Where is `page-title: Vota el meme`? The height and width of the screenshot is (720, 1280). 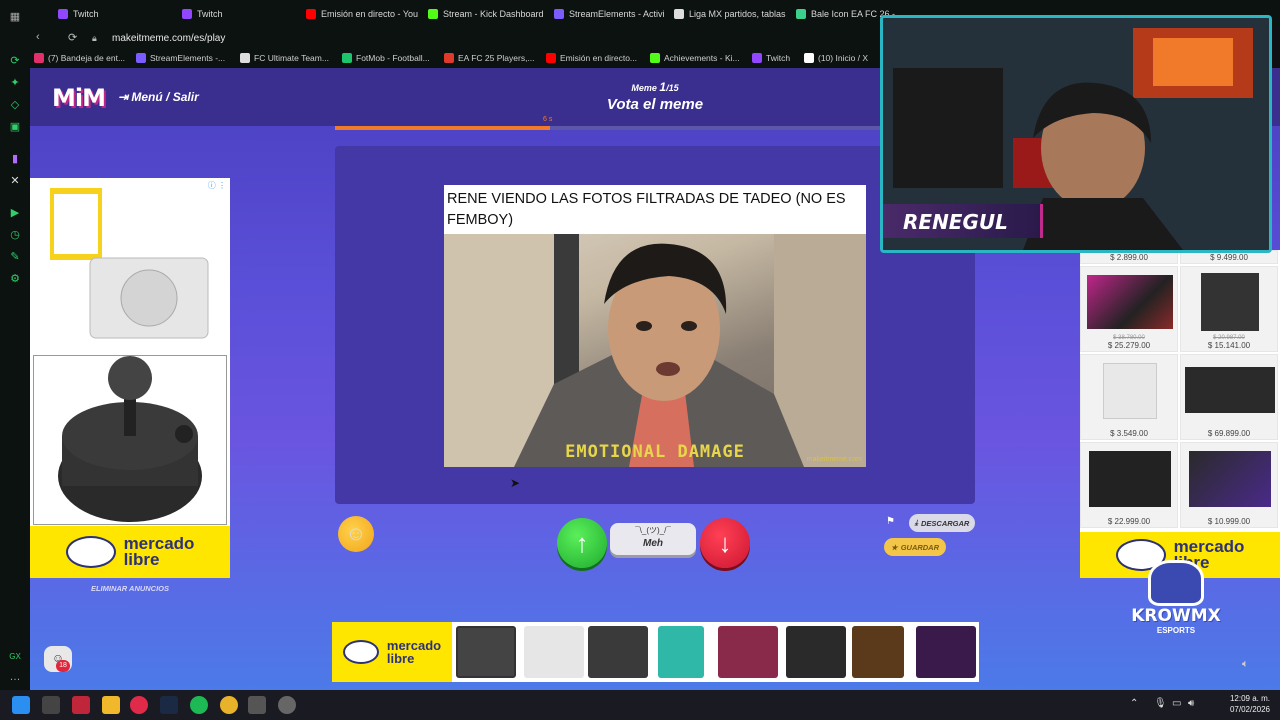
page-title: Vota el meme is located at coordinates (655, 104).